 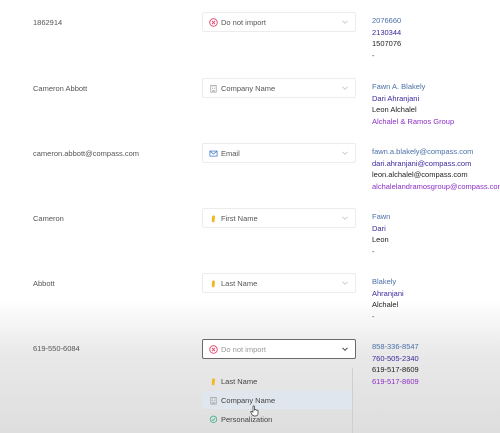 I want to click on sample-value: fawn.a.blakely@compass.com, so click(x=423, y=151).